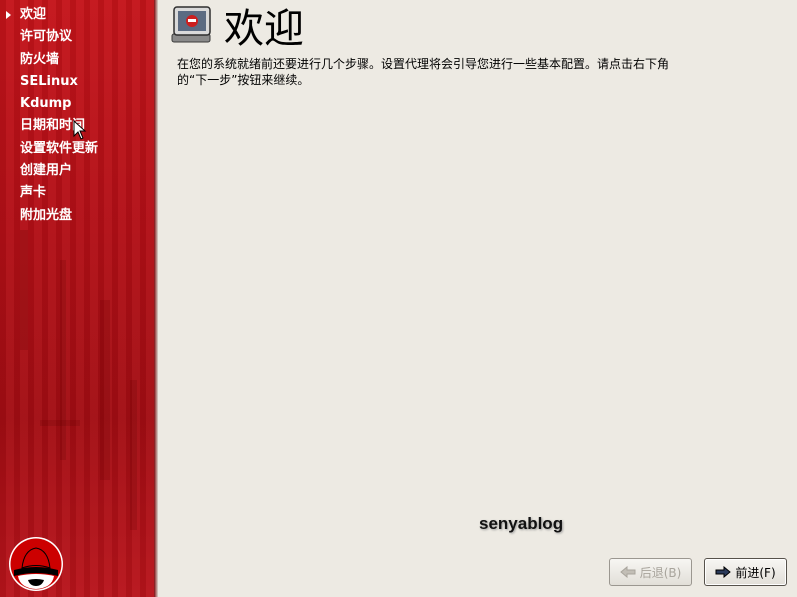 The image size is (797, 597). I want to click on computer-monitor-icon, so click(191, 24).